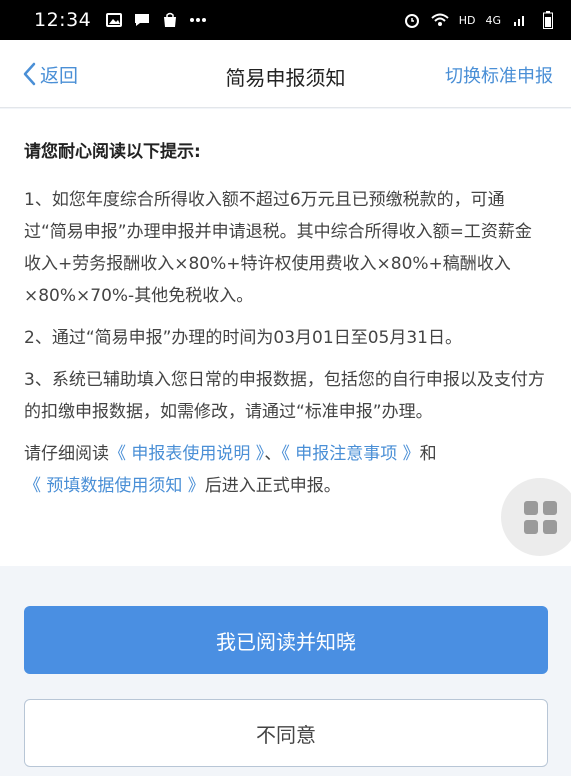 This screenshot has width=571, height=776. Describe the element at coordinates (350, 454) in the screenshot. I see `declaration-notes-link: 《 申报注意事项 》` at that location.